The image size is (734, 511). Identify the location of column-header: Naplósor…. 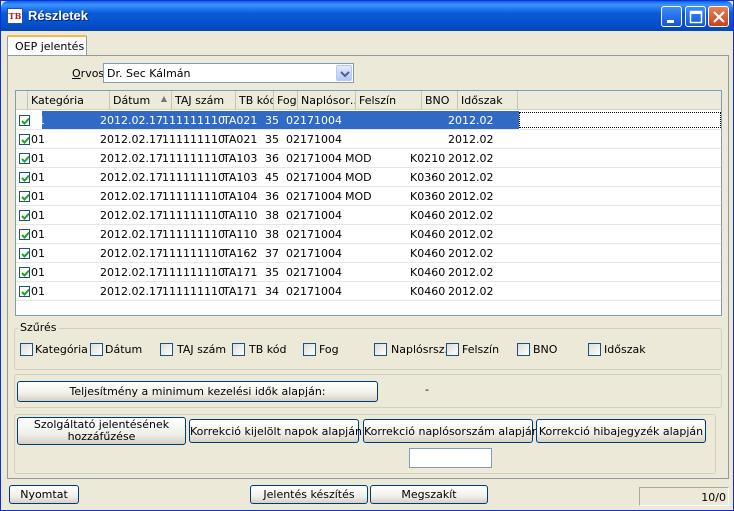
(327, 100).